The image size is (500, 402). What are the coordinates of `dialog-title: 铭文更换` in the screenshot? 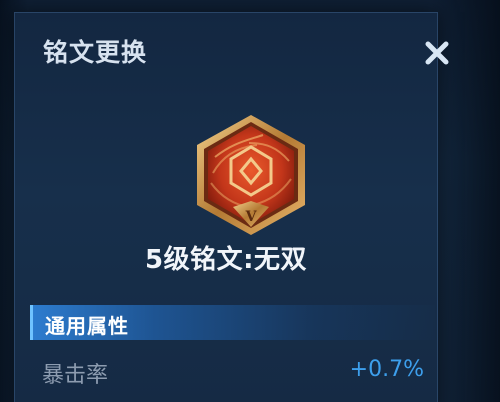 It's located at (95, 52).